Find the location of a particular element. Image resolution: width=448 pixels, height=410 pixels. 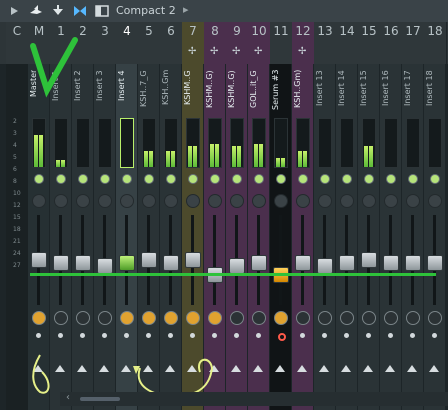

scroll-thumb is located at coordinates (100, 399).